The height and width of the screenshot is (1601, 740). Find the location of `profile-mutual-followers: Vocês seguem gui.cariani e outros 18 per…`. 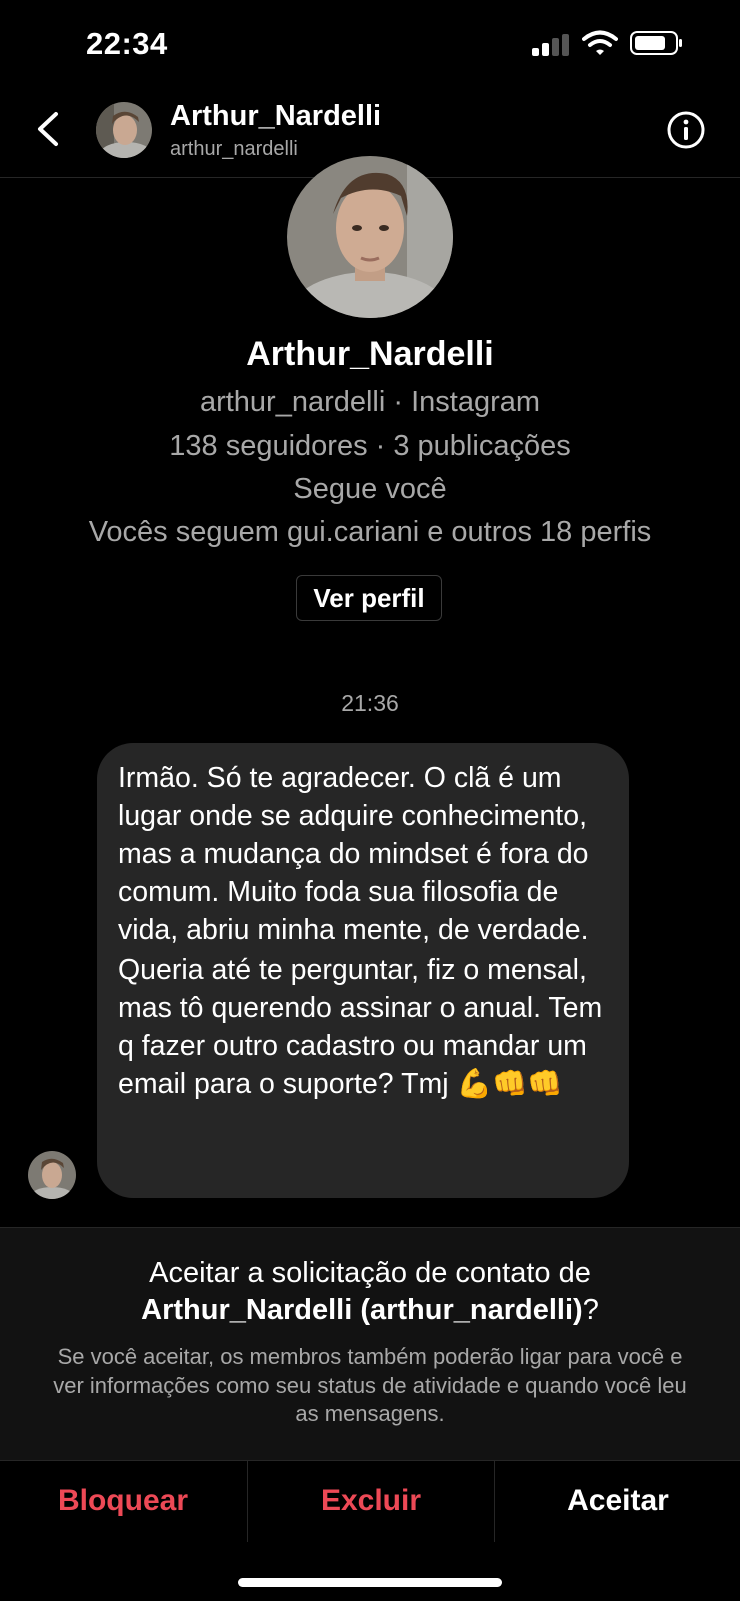

profile-mutual-followers: Vocês seguem gui.cariani e outros 18 per… is located at coordinates (370, 532).